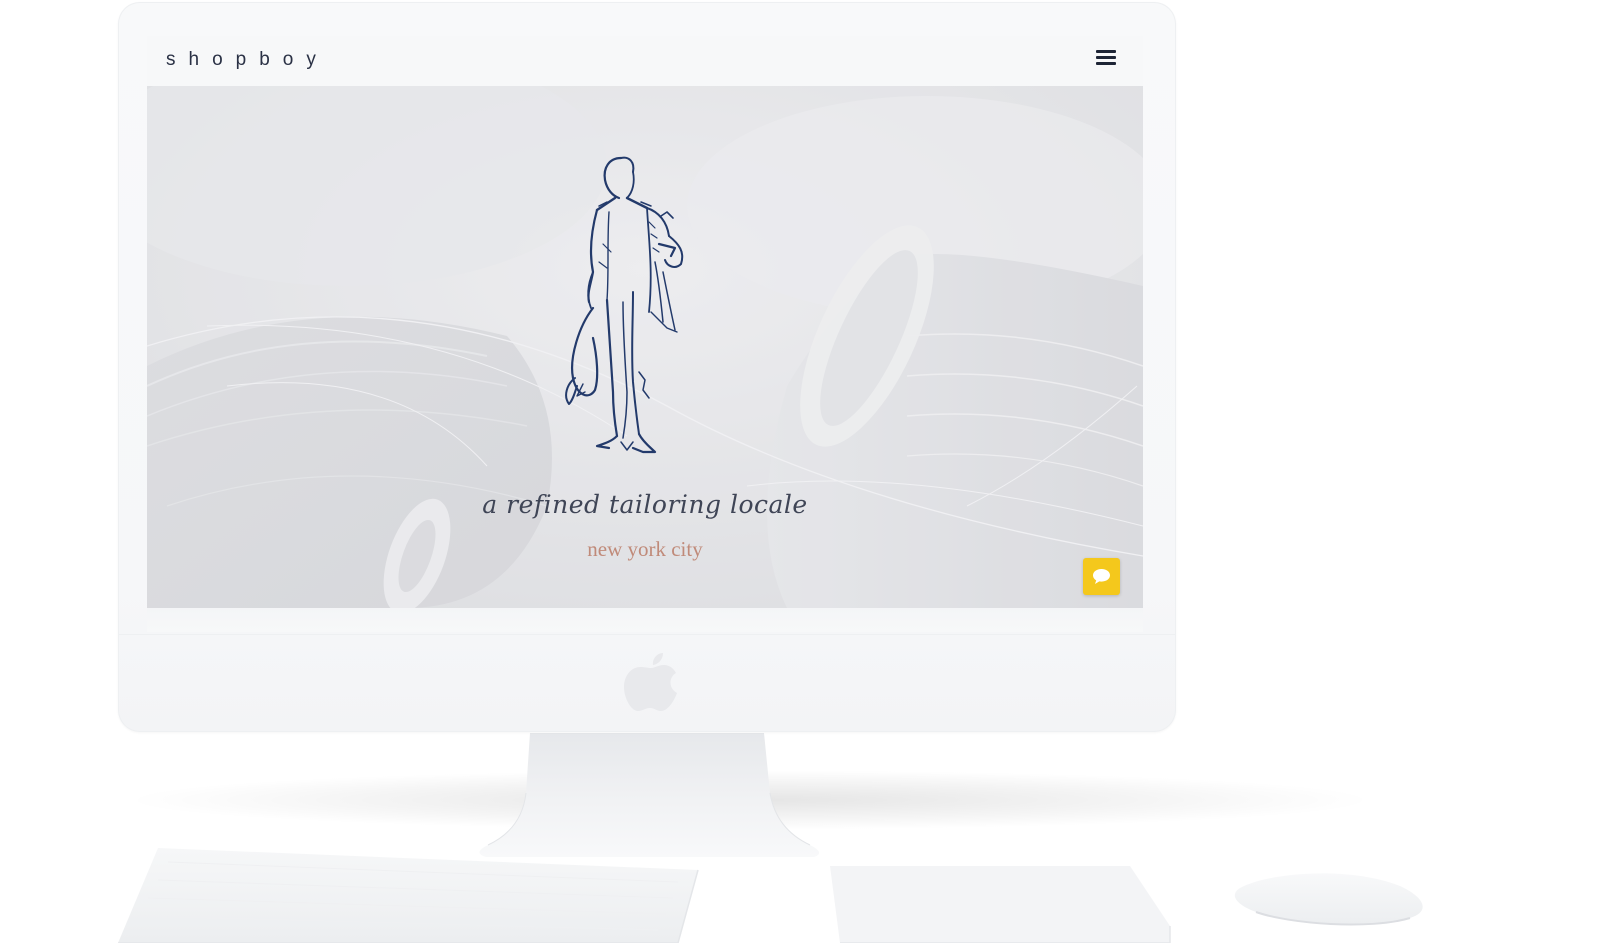  I want to click on tailor-sketch-figure, so click(624, 305).